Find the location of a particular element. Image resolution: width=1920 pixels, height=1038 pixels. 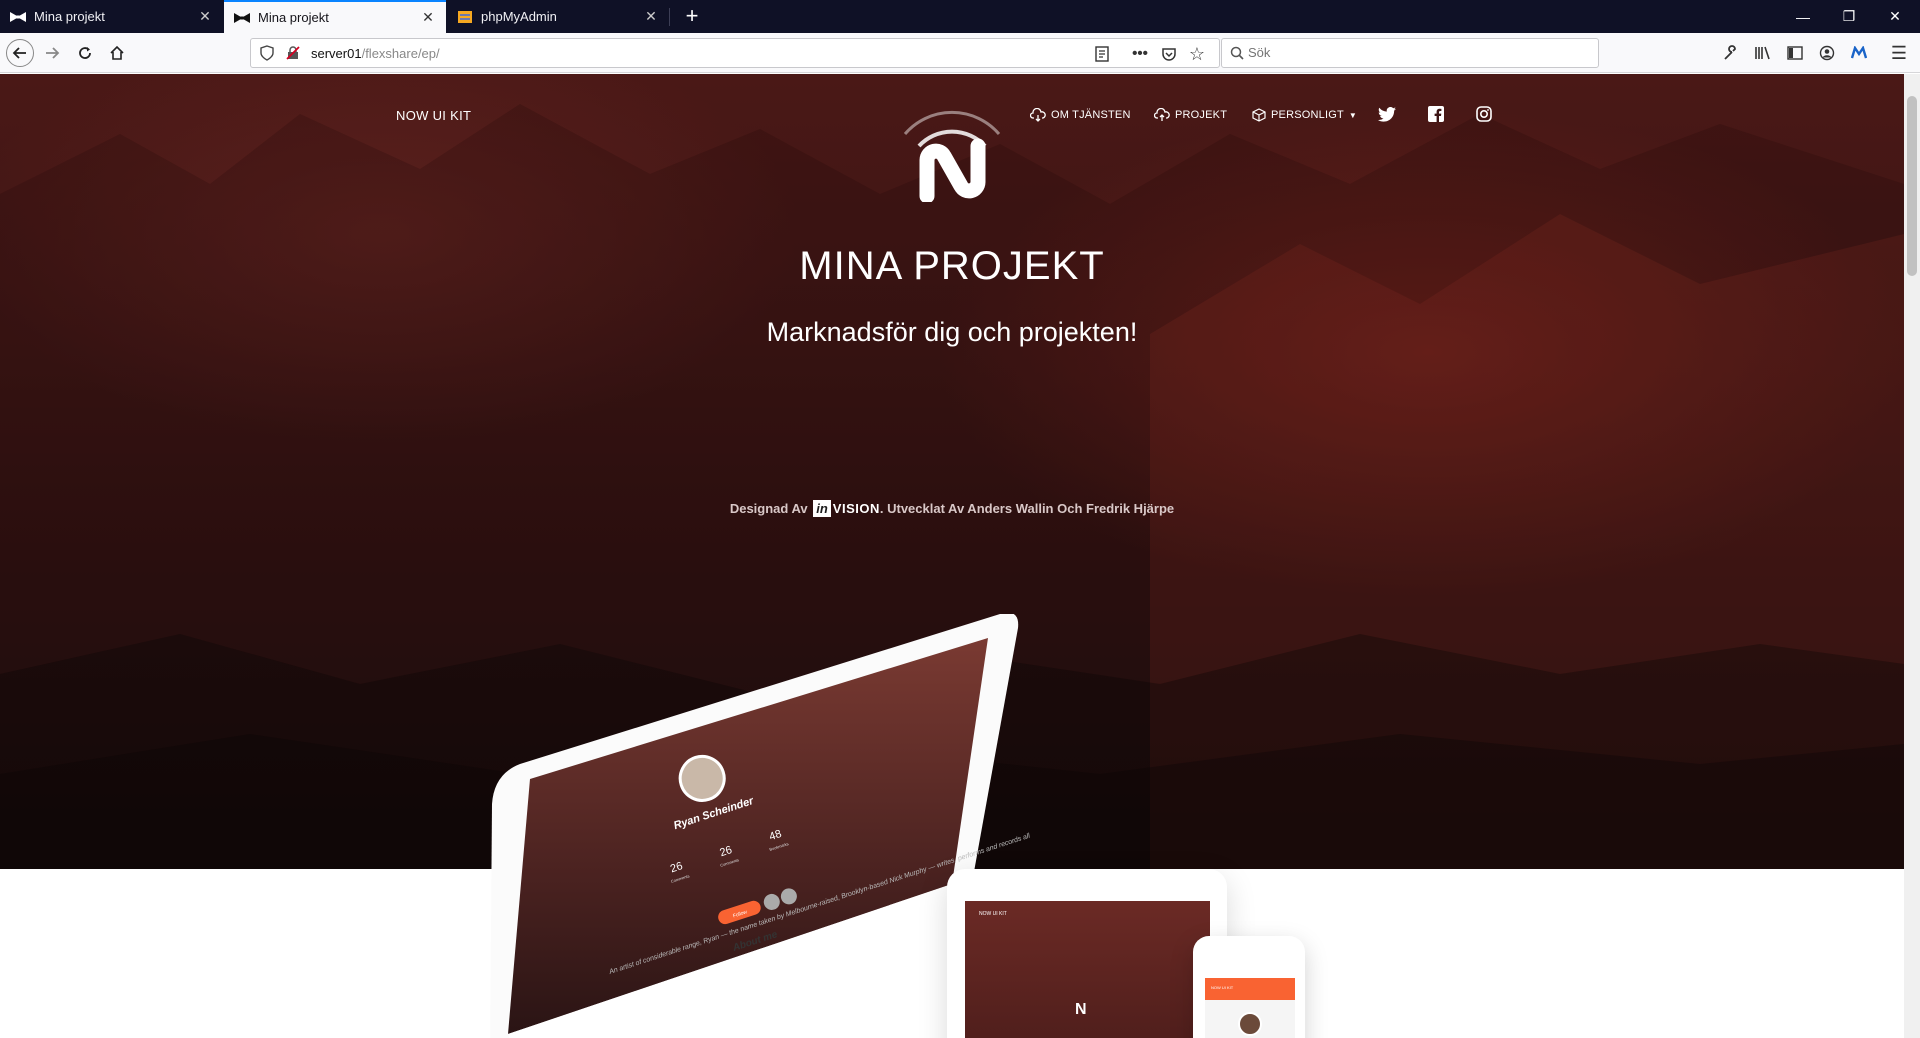

search-input is located at coordinates (1413, 52).